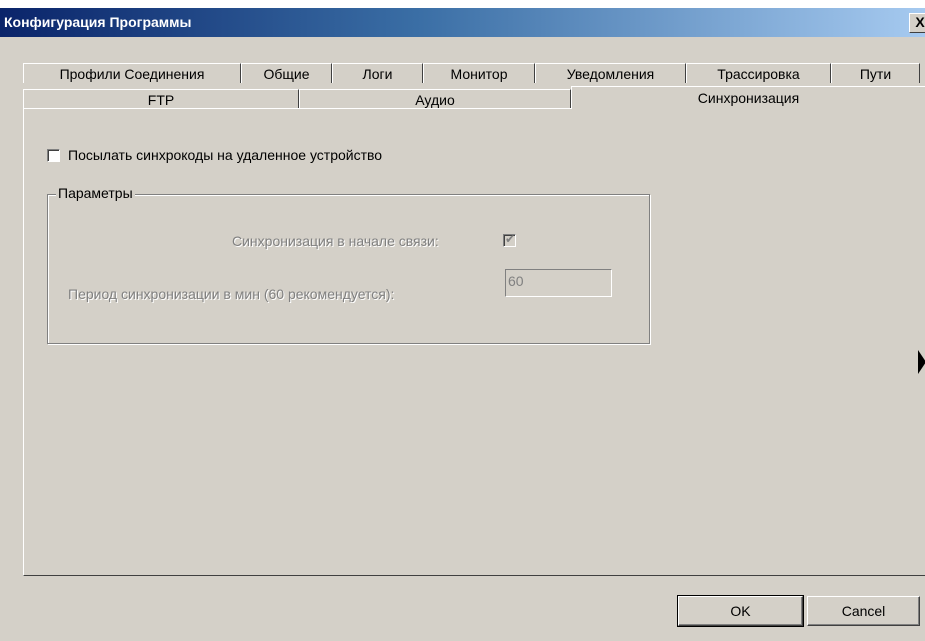 The height and width of the screenshot is (641, 925). What do you see at coordinates (132, 73) in the screenshot?
I see `tab-connection-profiles: Профили Соединения` at bounding box center [132, 73].